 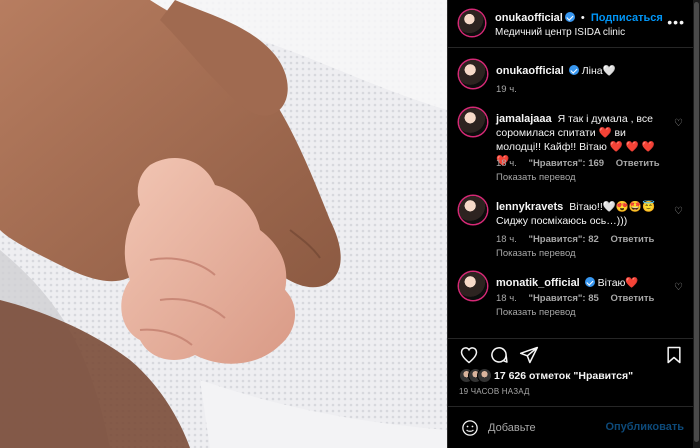 I want to click on comment-bubble-icon, so click(x=499, y=355).